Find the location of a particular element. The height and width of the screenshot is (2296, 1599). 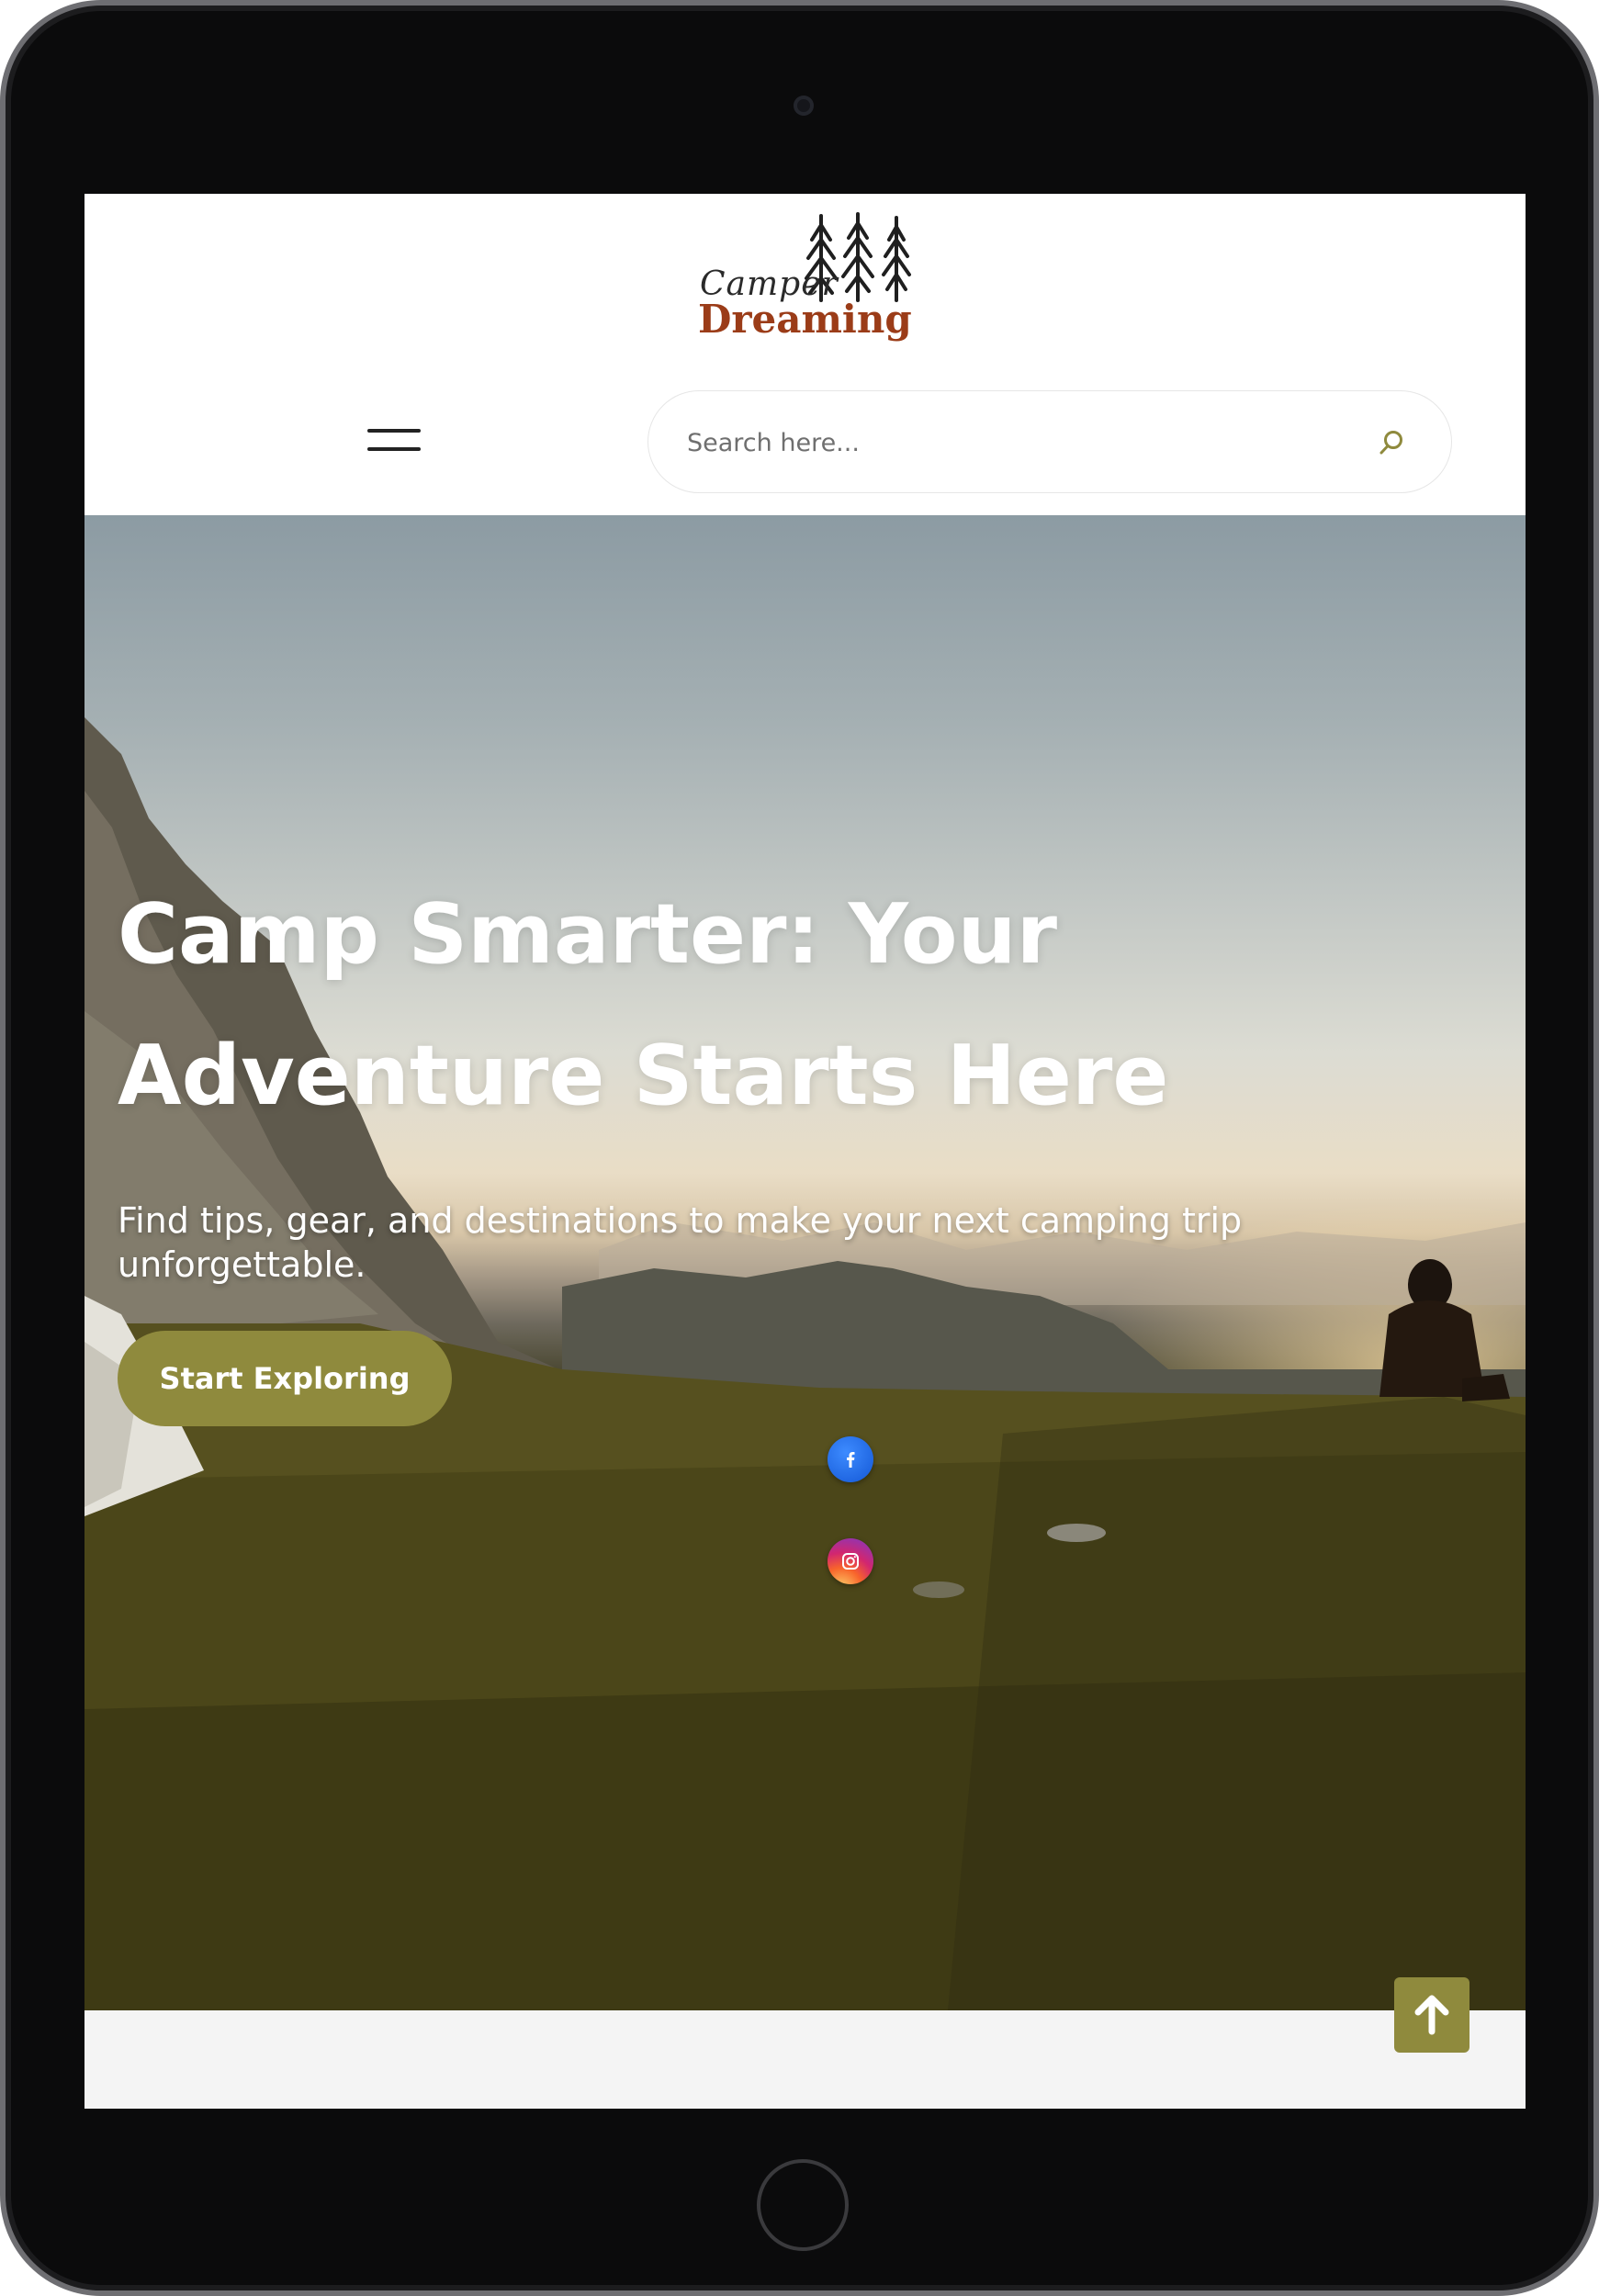

site-logo: Camper Dreaming is located at coordinates (813, 281).